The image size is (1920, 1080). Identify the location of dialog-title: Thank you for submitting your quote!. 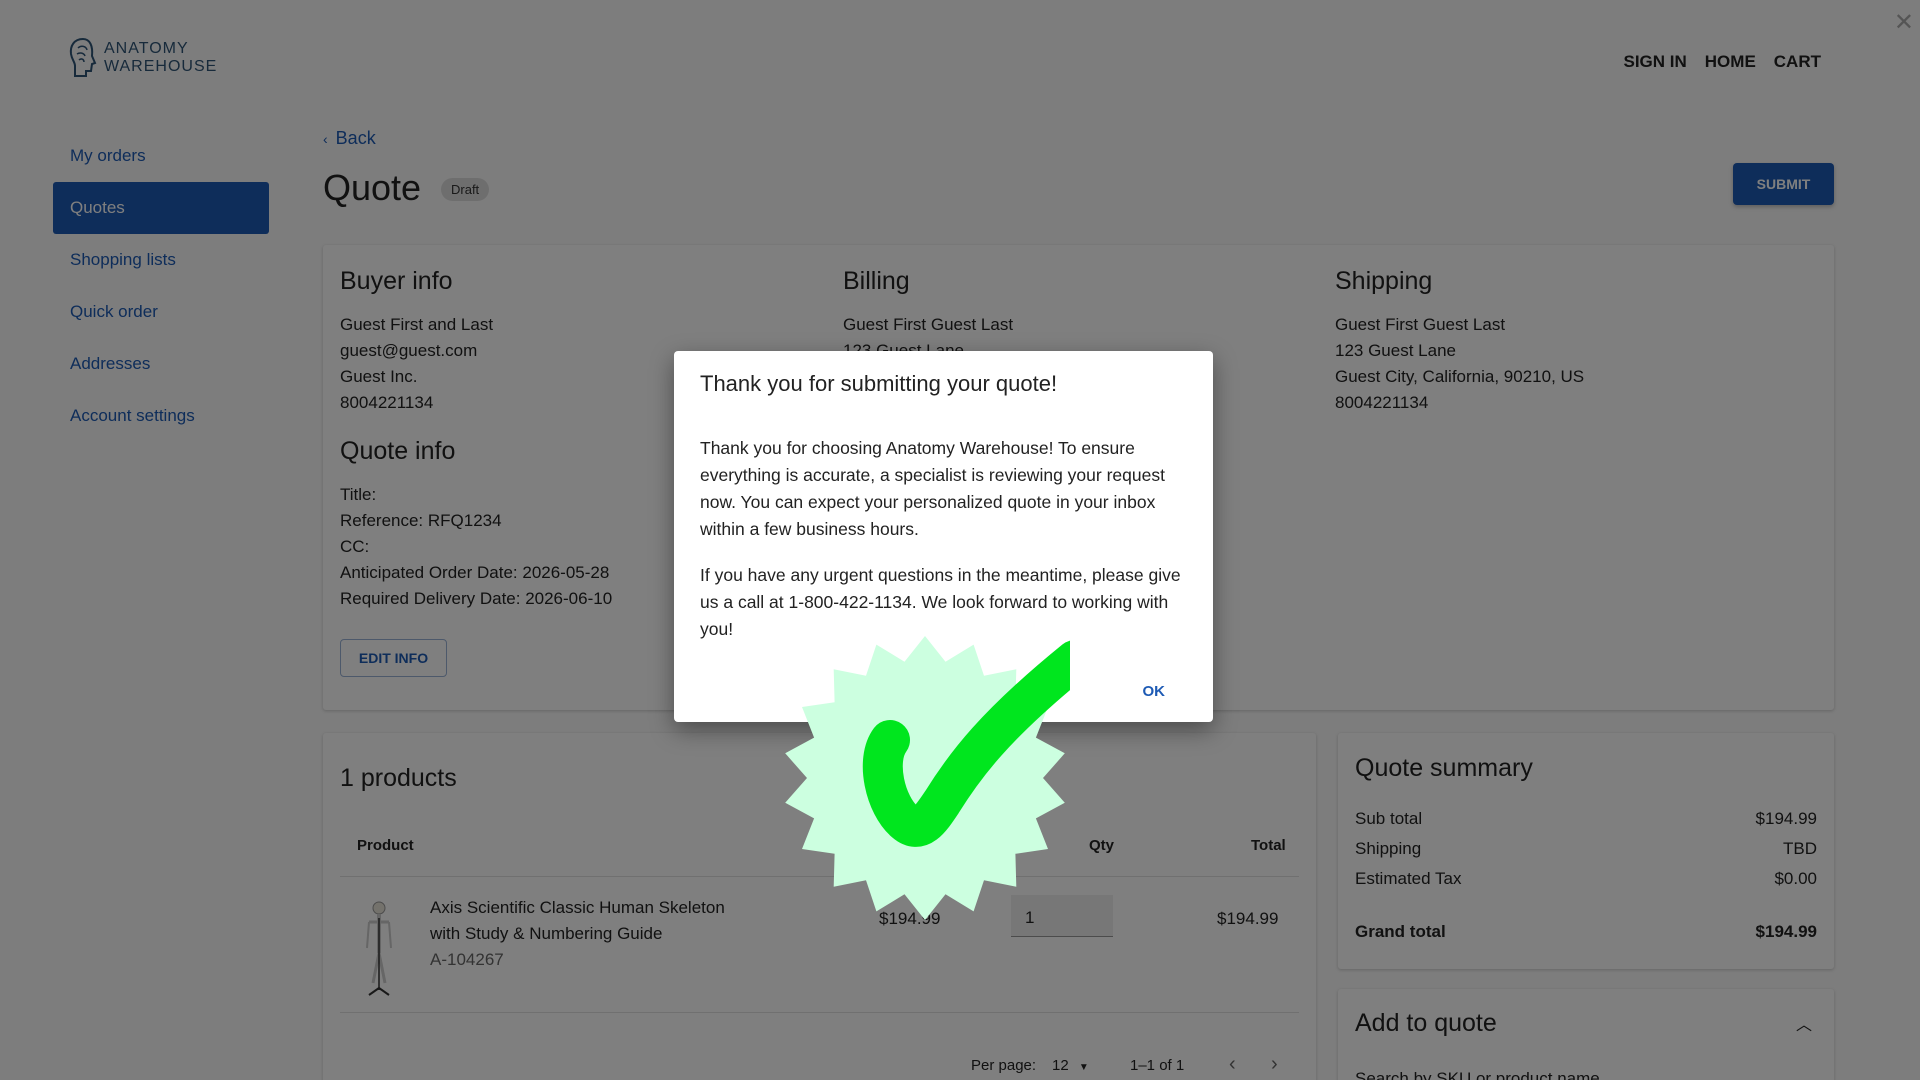
(879, 383).